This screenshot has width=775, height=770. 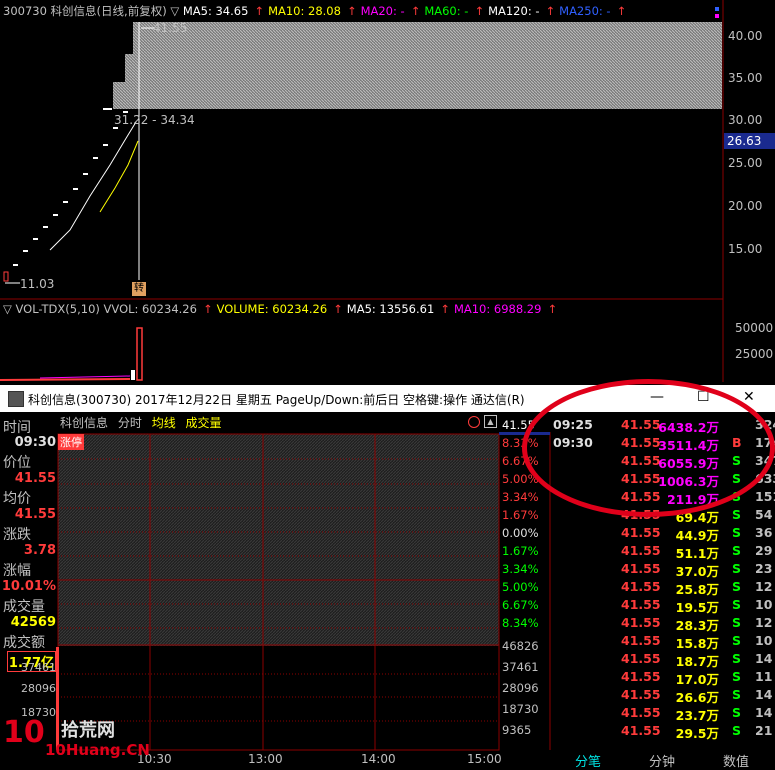 I want to click on record-icon, so click(x=474, y=422).